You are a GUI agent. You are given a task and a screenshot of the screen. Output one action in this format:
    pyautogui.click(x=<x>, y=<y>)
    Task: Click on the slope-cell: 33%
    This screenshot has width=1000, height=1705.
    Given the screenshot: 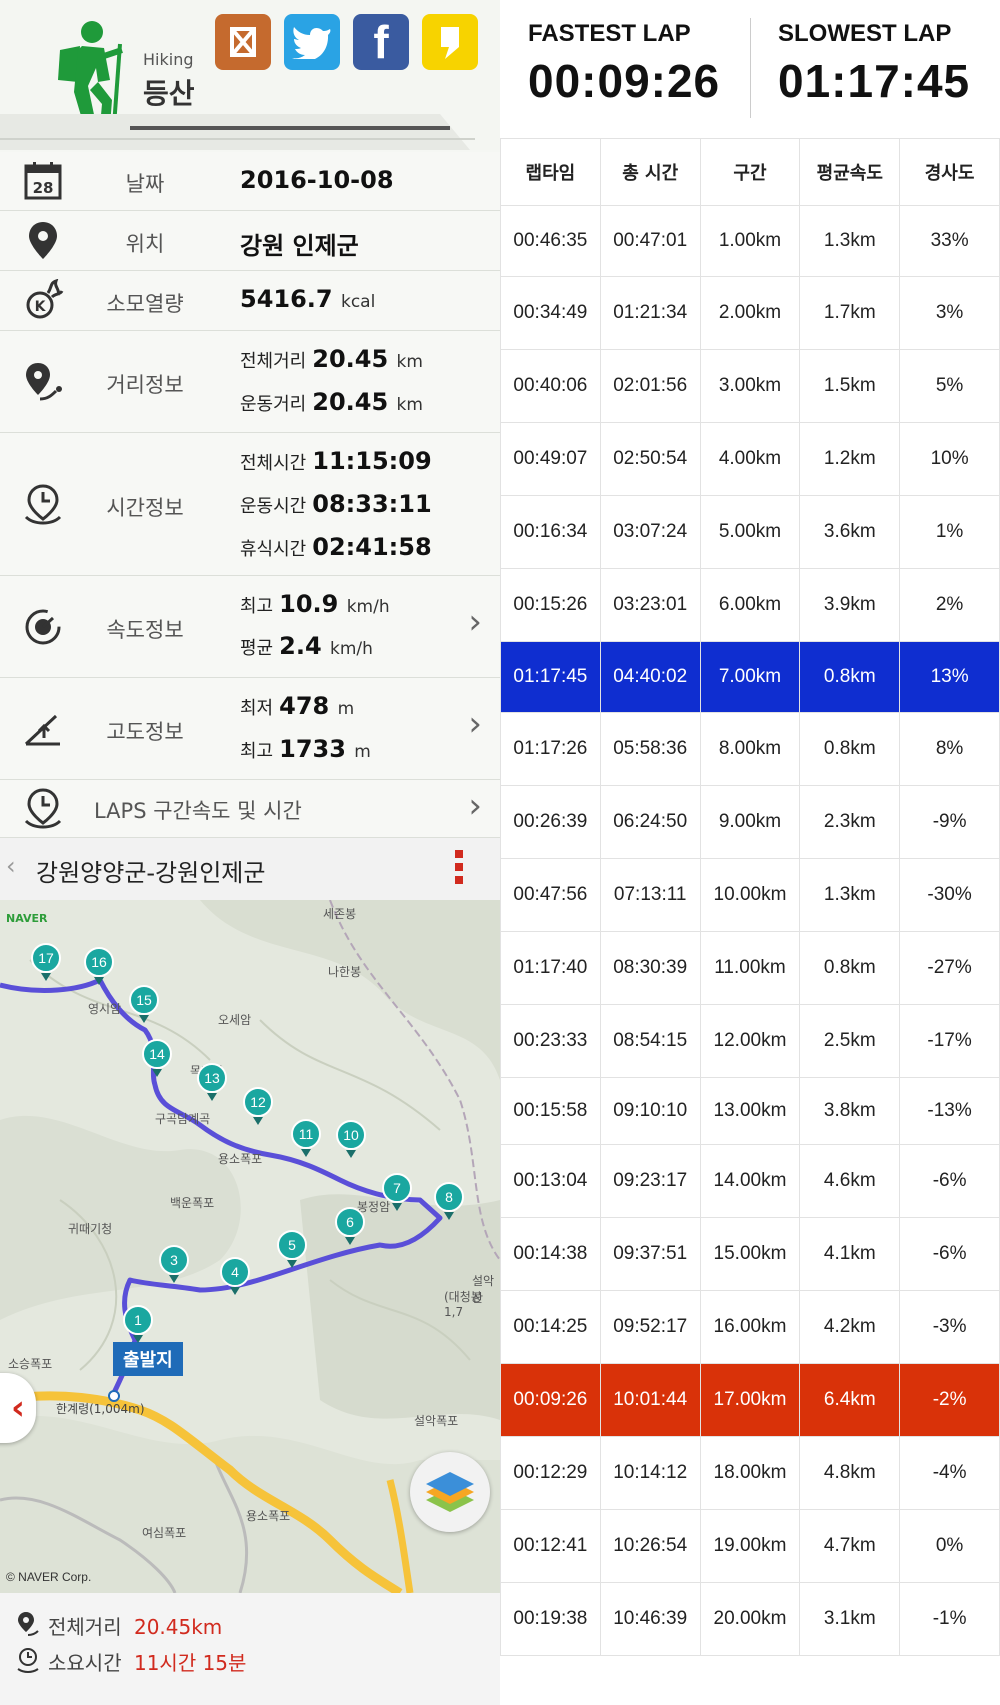 What is the action you would take?
    pyautogui.click(x=949, y=241)
    